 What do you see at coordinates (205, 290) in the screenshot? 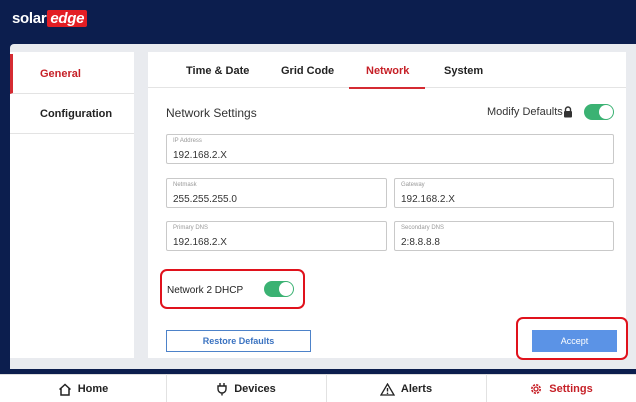
I see `dhcp-label: Network 2 DHCP` at bounding box center [205, 290].